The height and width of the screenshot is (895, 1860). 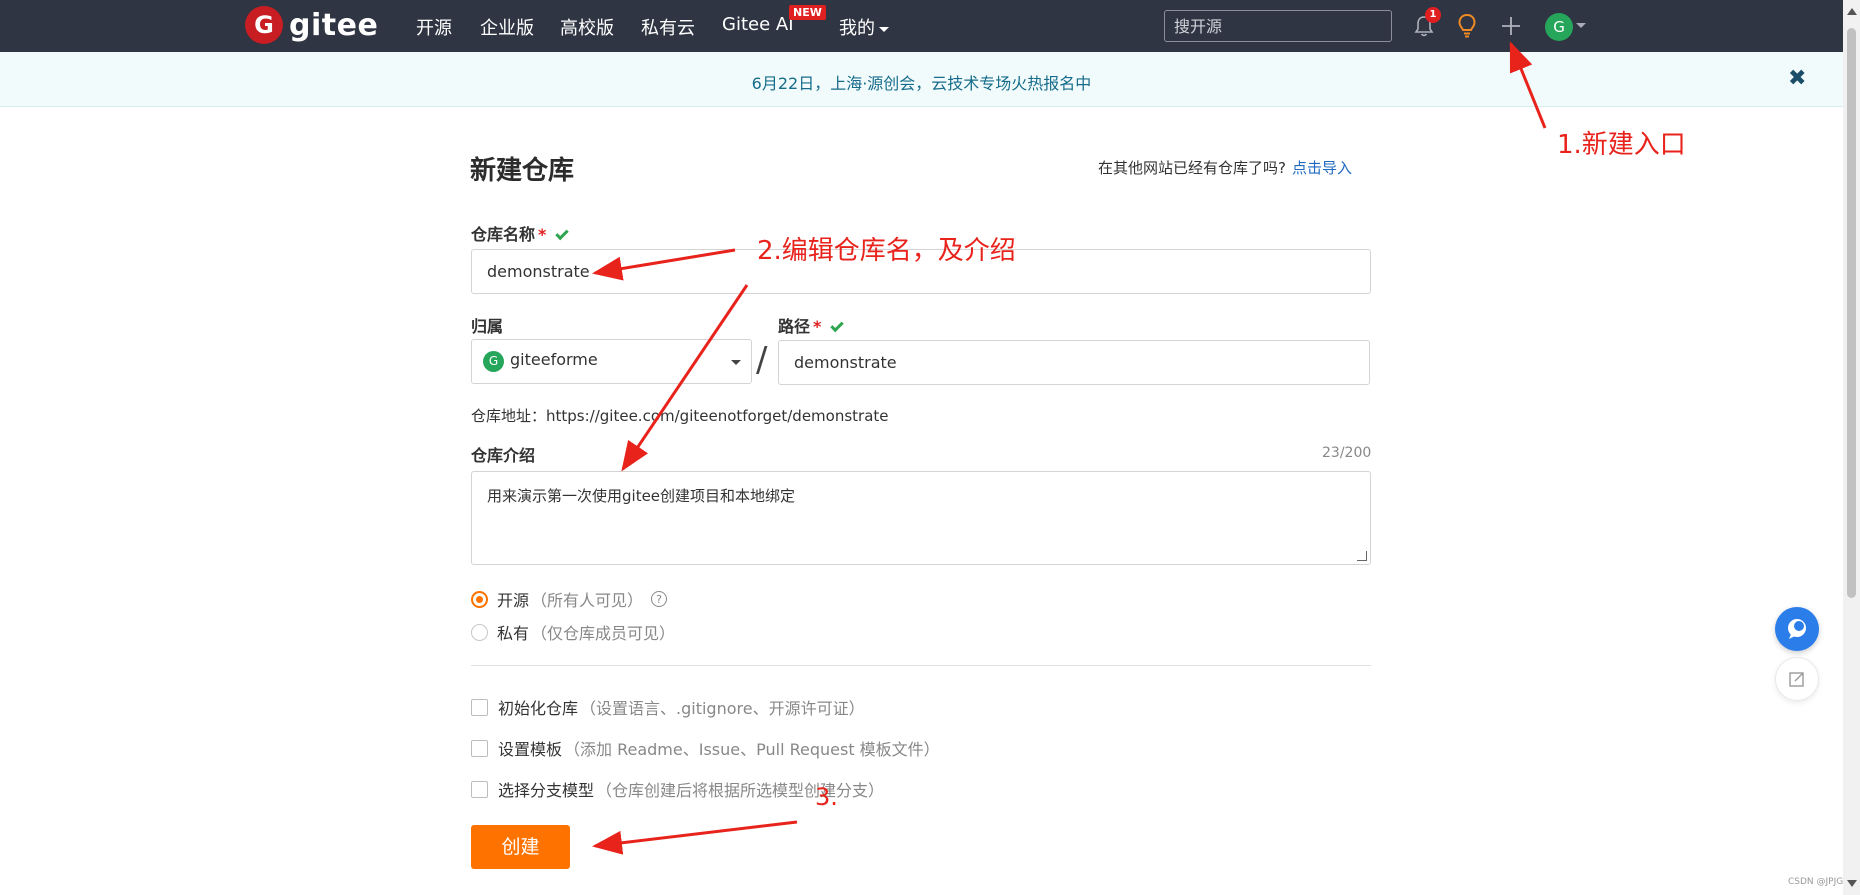 I want to click on repo-desc-label: 仓库介绍, so click(x=503, y=455).